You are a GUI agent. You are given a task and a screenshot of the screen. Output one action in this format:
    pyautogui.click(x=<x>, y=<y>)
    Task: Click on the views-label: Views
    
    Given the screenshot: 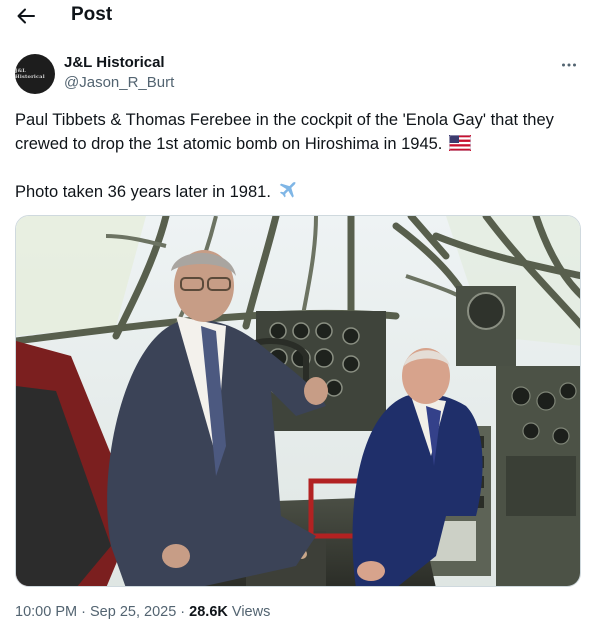 What is the action you would take?
    pyautogui.click(x=251, y=612)
    